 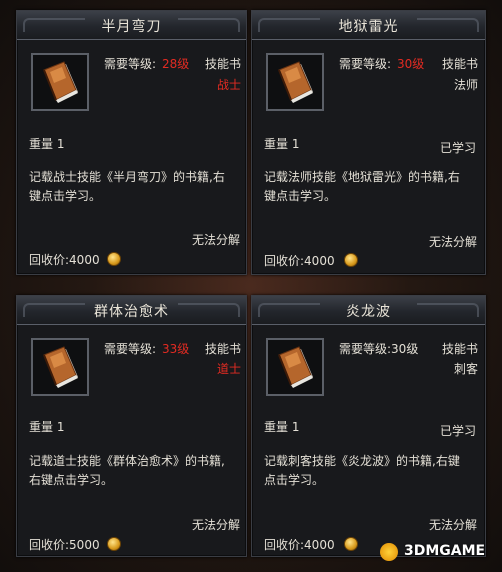 I want to click on item-title: 半月弯刀, so click(x=131, y=27).